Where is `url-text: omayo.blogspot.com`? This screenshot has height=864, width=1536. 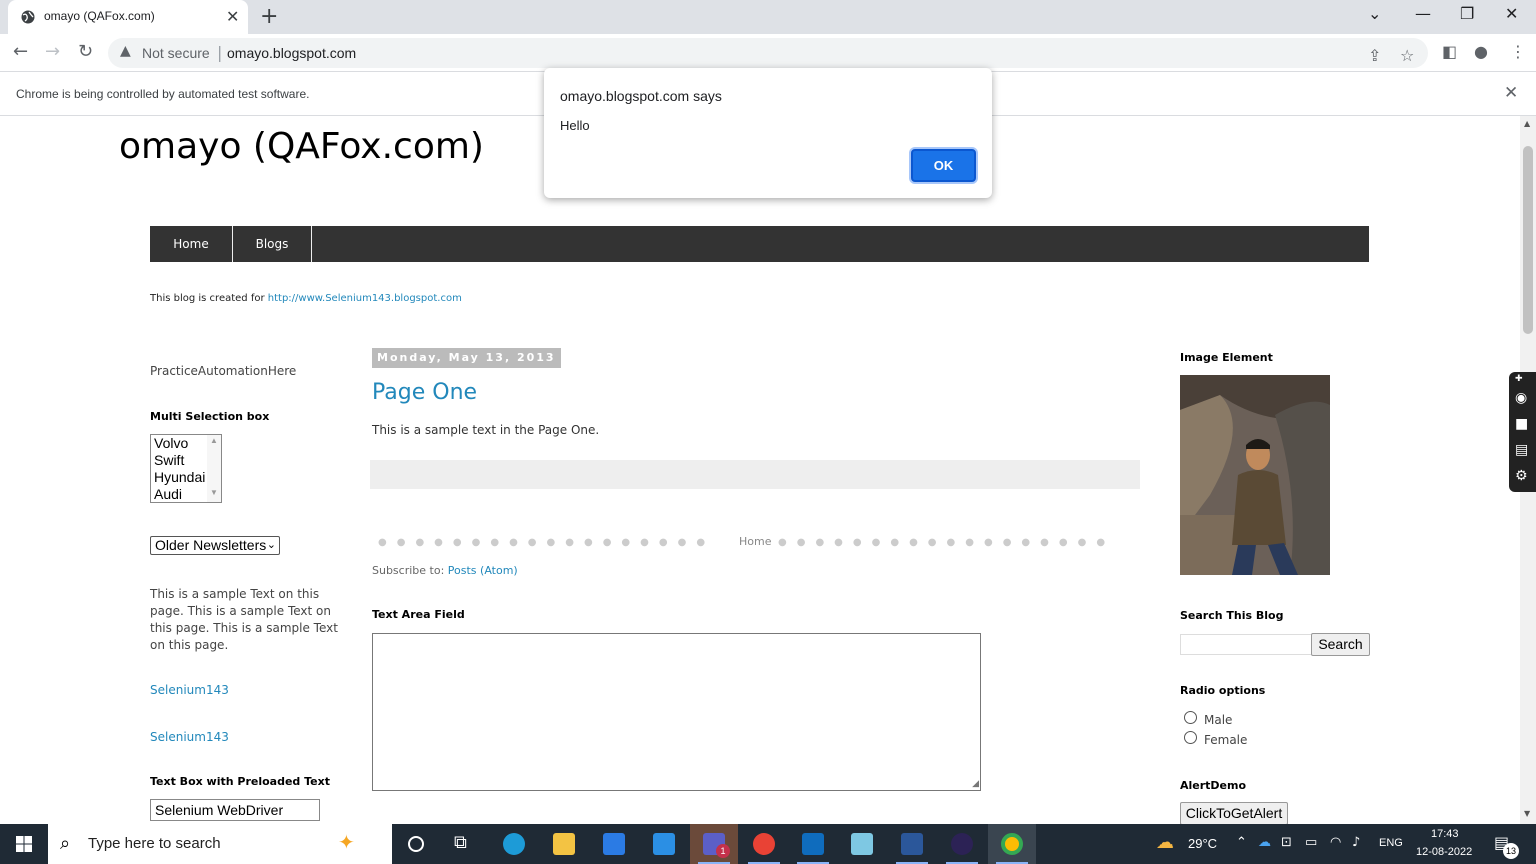 url-text: omayo.blogspot.com is located at coordinates (291, 53).